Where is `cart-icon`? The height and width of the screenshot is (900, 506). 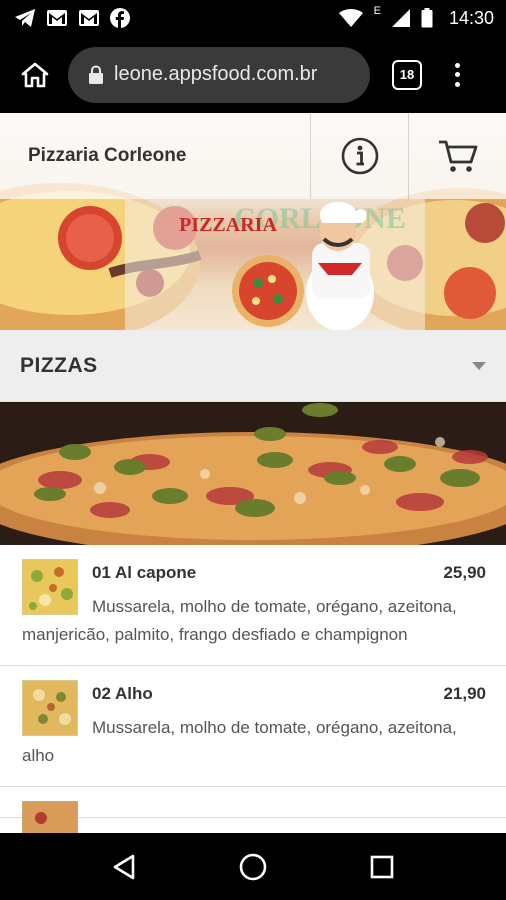 cart-icon is located at coordinates (457, 156).